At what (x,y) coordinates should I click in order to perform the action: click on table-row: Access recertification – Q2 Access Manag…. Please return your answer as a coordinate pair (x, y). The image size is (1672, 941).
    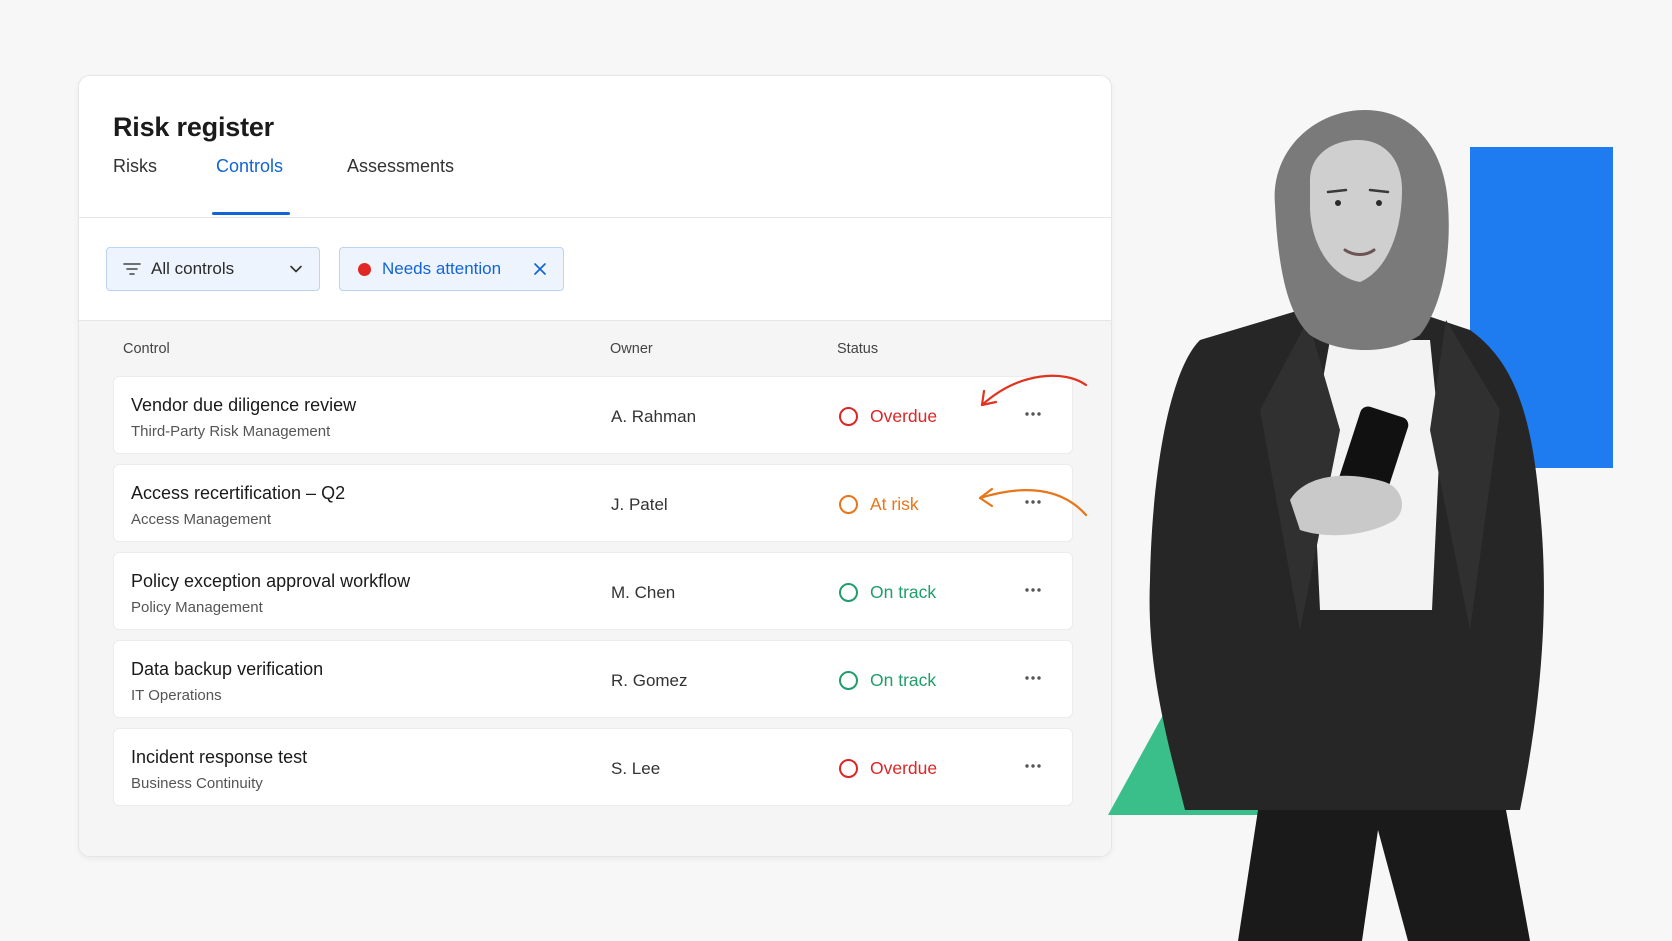
    Looking at the image, I should click on (593, 503).